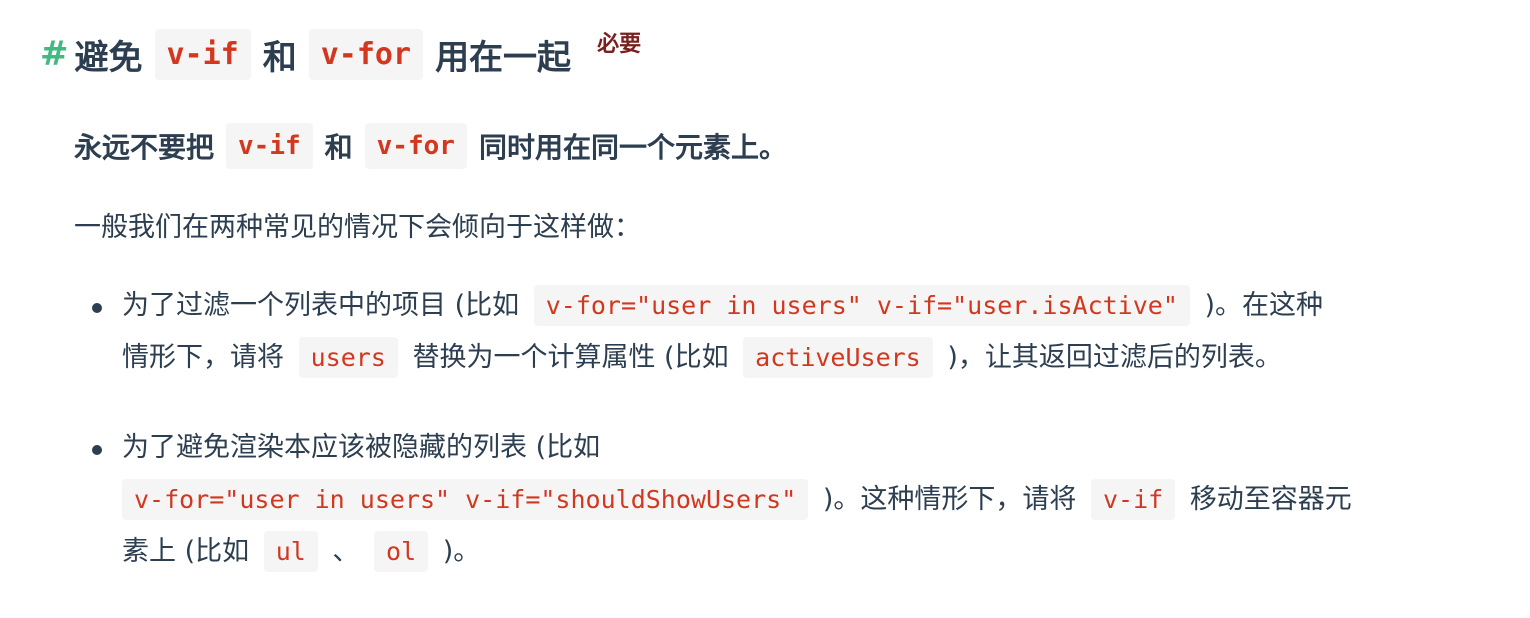 Image resolution: width=1530 pixels, height=618 pixels. Describe the element at coordinates (269, 146) in the screenshot. I see `lead-code-v-if: v-if` at that location.